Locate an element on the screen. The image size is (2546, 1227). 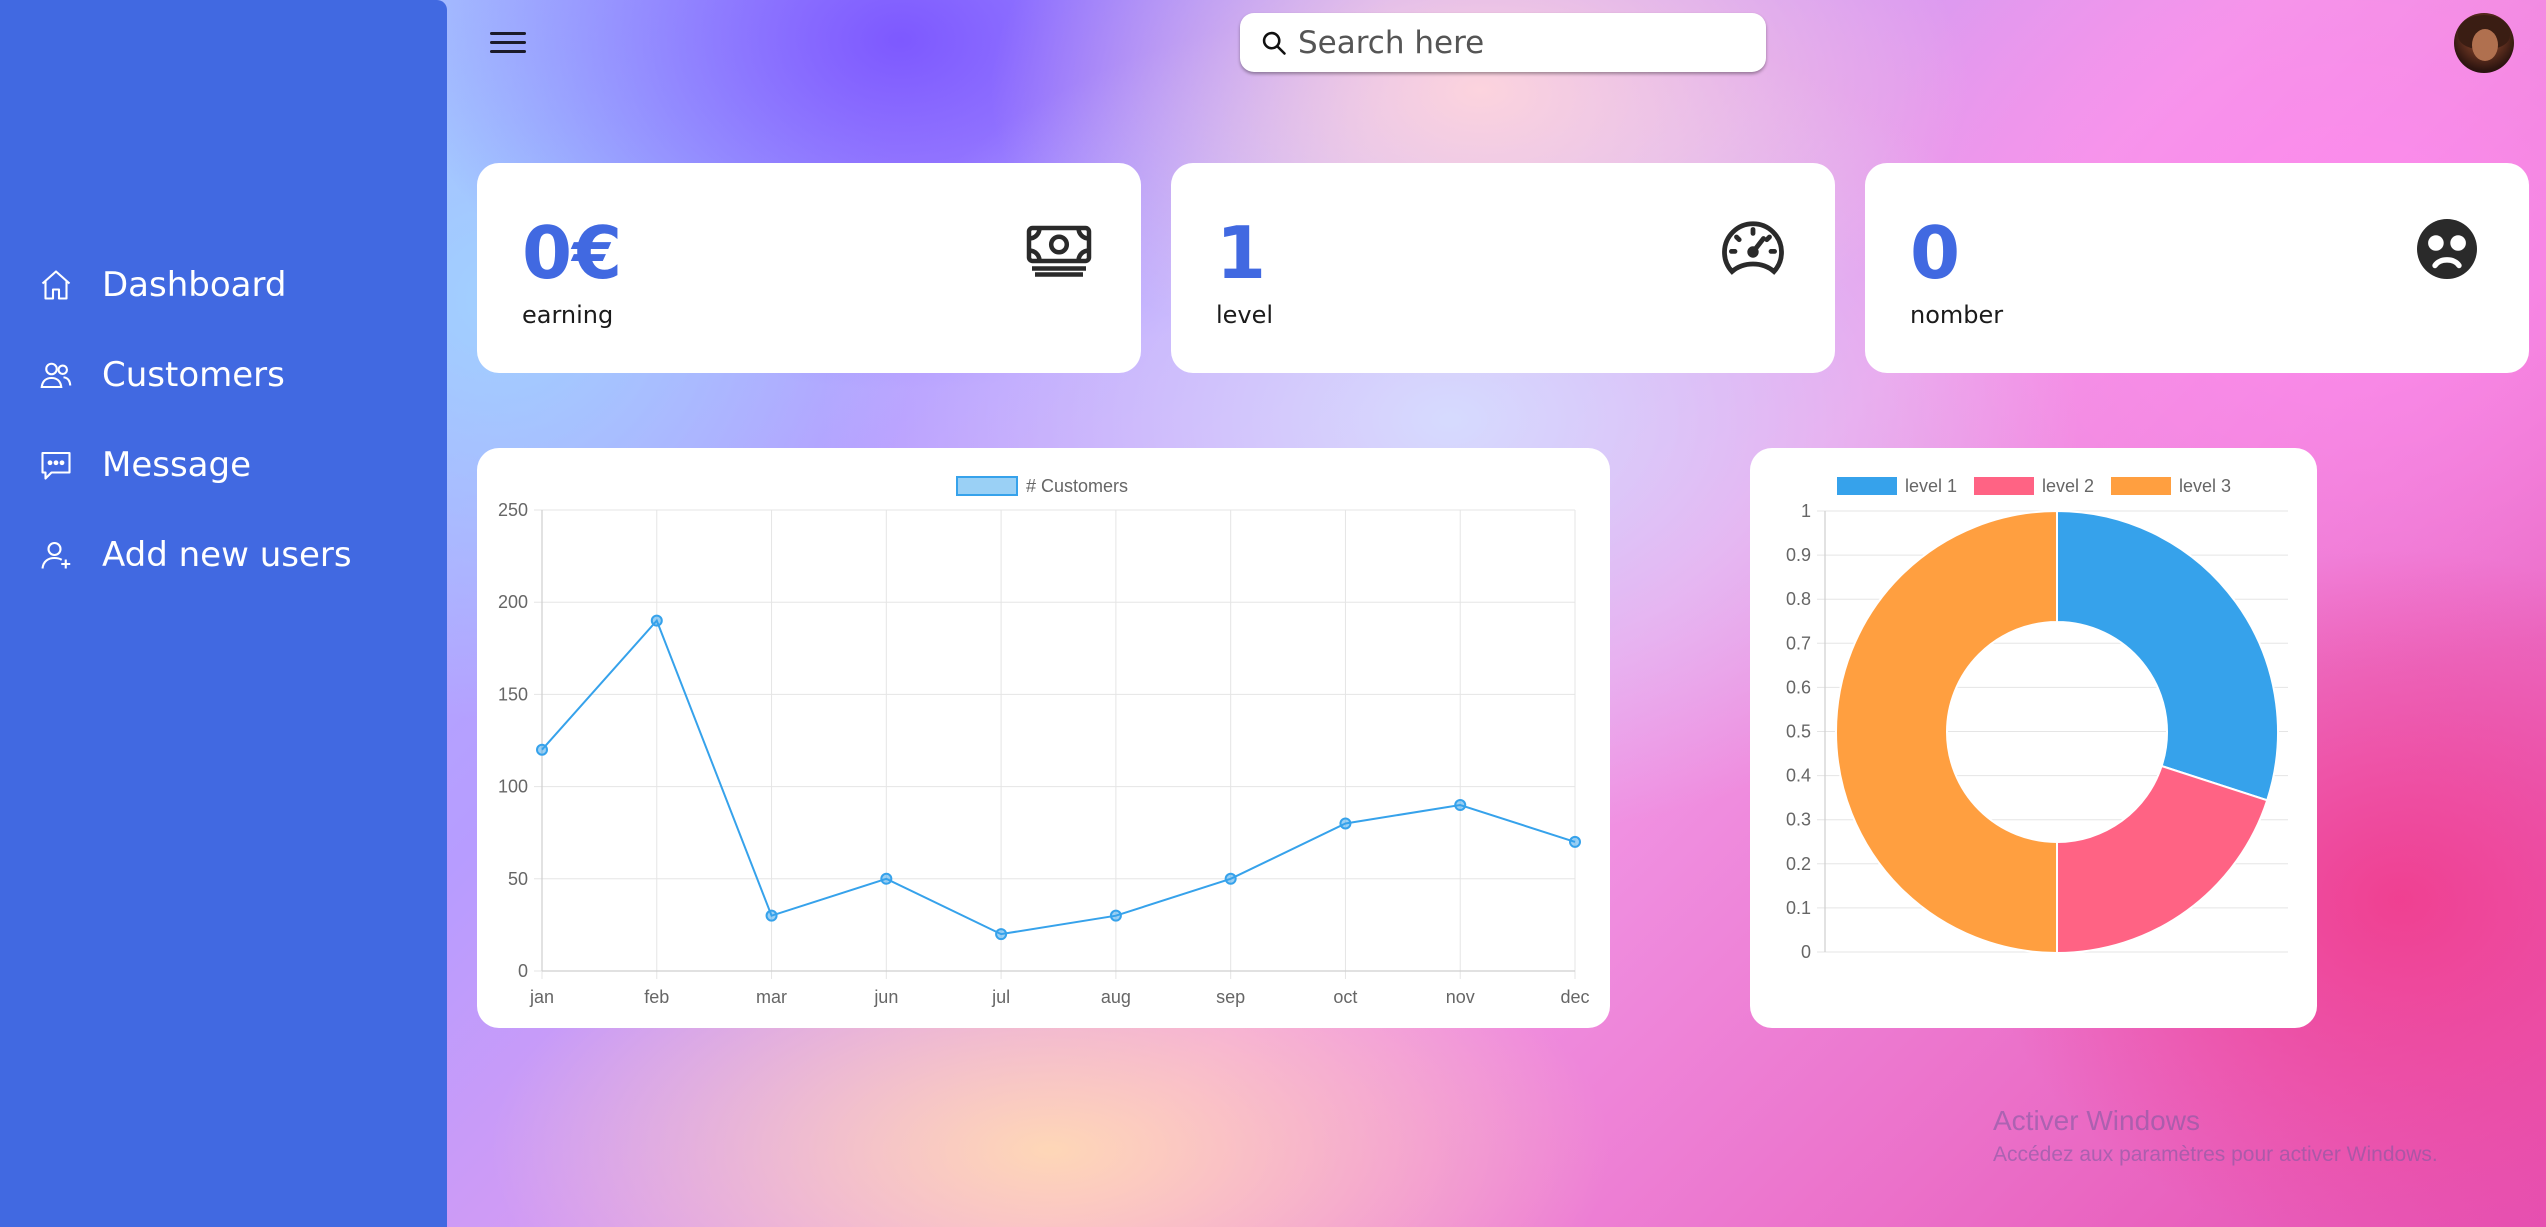
x-tick-label: oct is located at coordinates (1345, 997).